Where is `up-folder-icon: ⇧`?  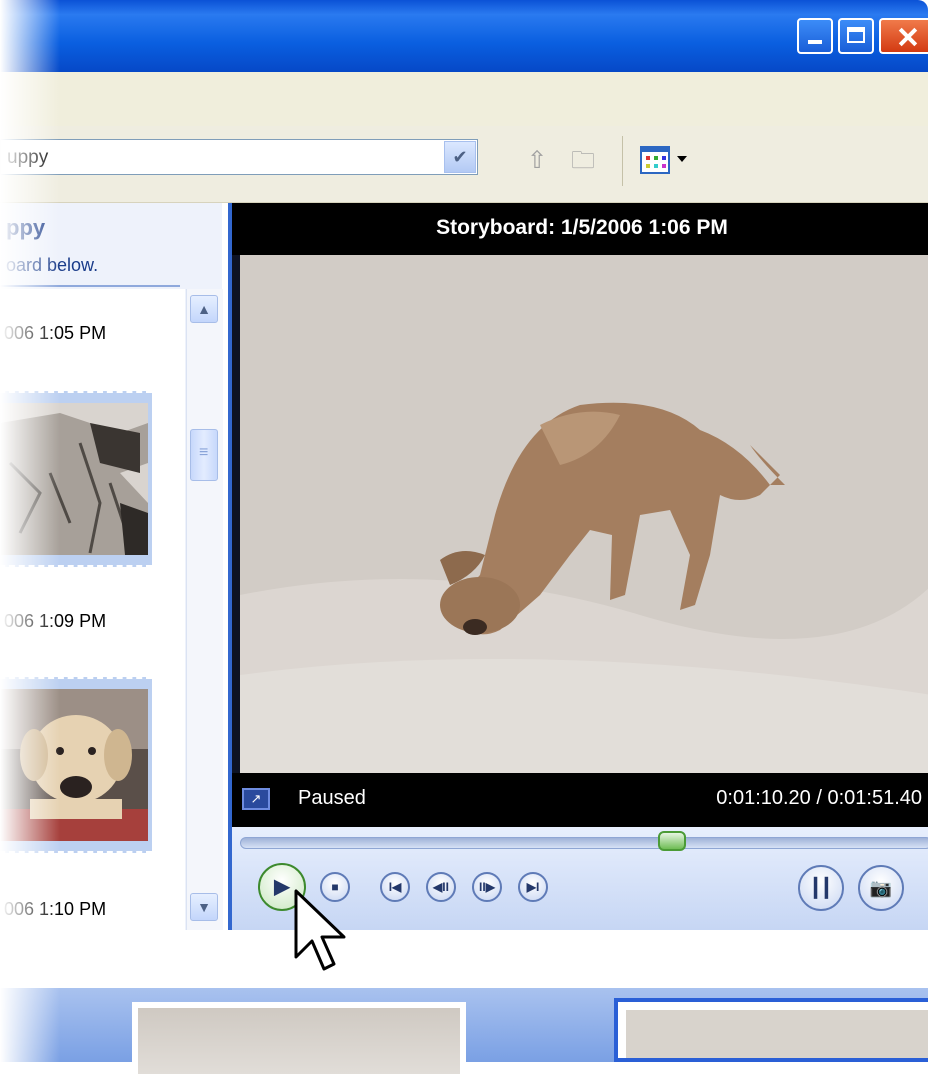
up-folder-icon: ⇧ is located at coordinates (537, 161).